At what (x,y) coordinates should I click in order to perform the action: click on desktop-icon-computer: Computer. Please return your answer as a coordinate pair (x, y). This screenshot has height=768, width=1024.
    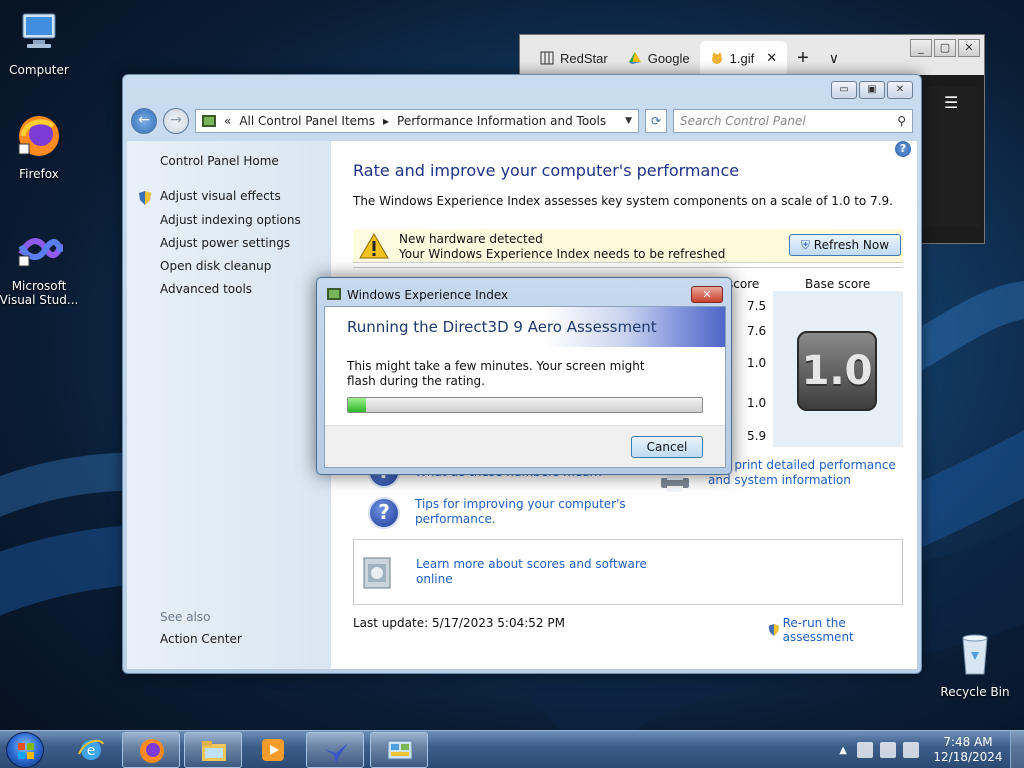
    Looking at the image, I should click on (40, 42).